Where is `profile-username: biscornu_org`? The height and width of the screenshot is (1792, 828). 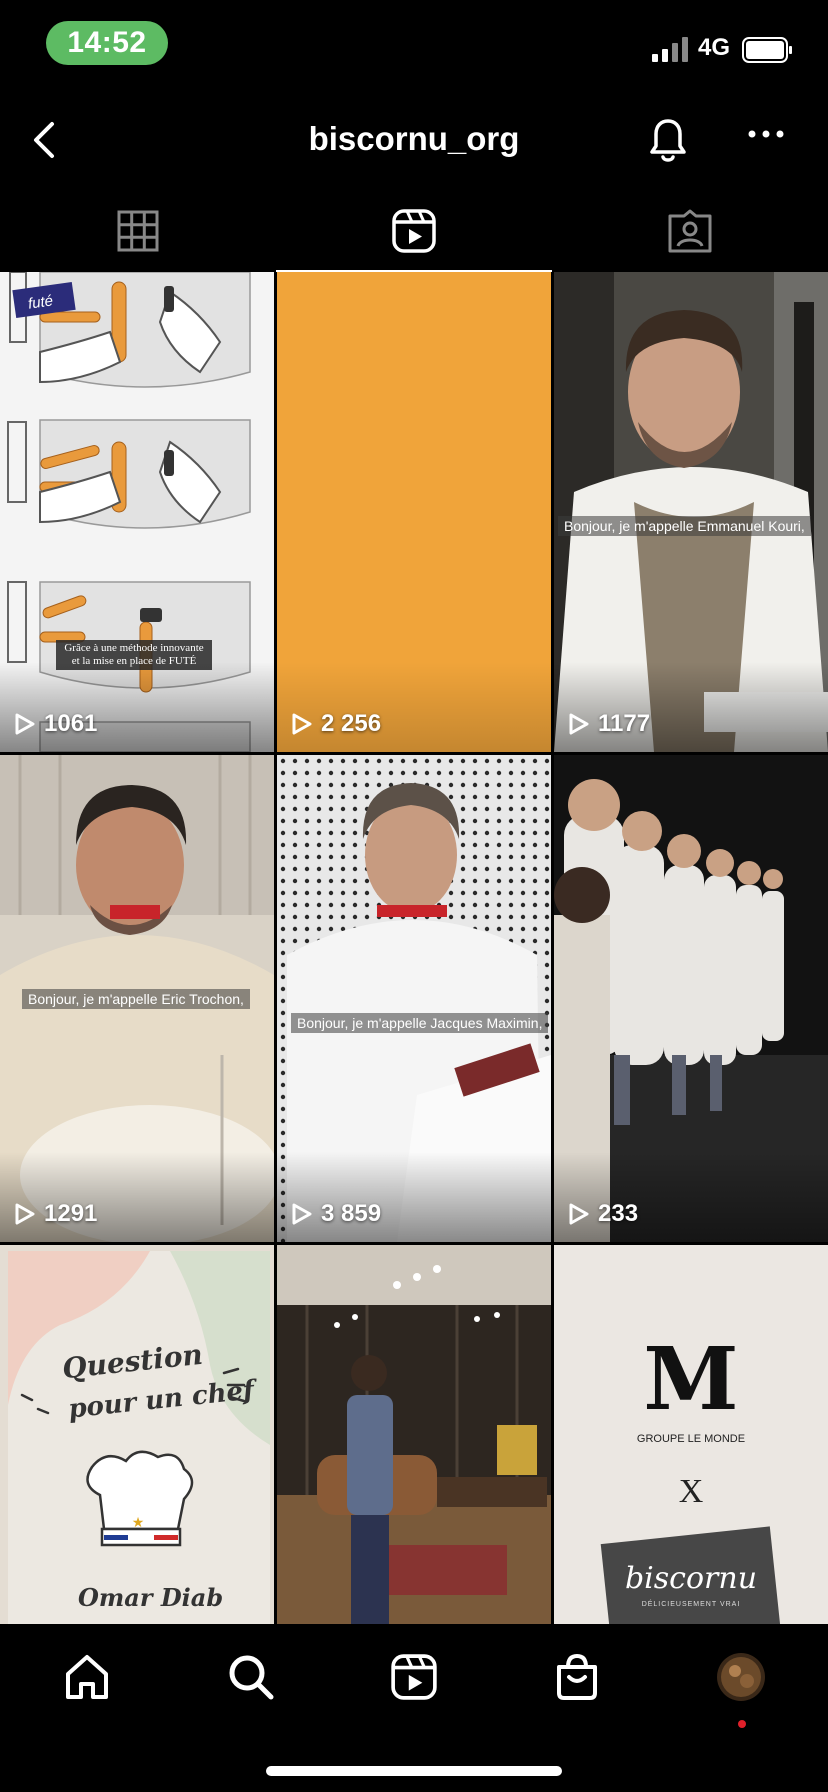 profile-username: biscornu_org is located at coordinates (414, 138).